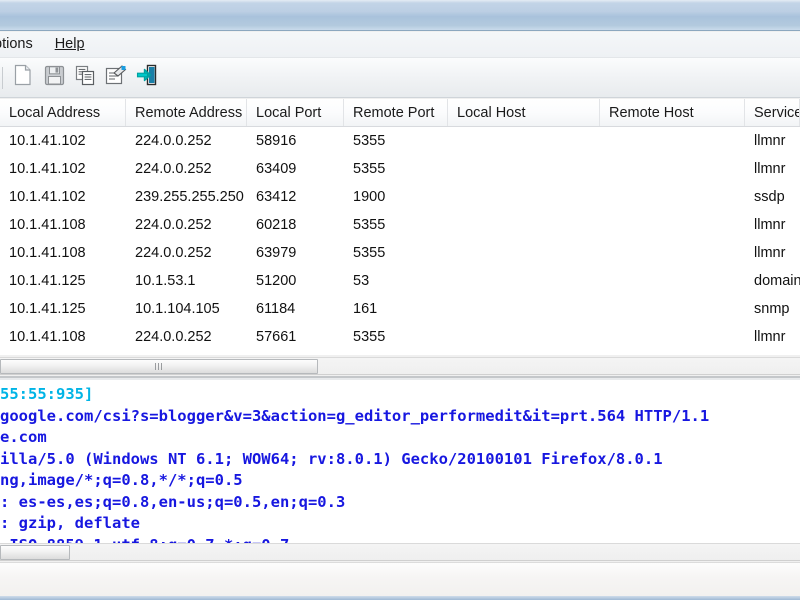 The width and height of the screenshot is (800, 600). What do you see at coordinates (400, 78) in the screenshot?
I see `toolbar` at bounding box center [400, 78].